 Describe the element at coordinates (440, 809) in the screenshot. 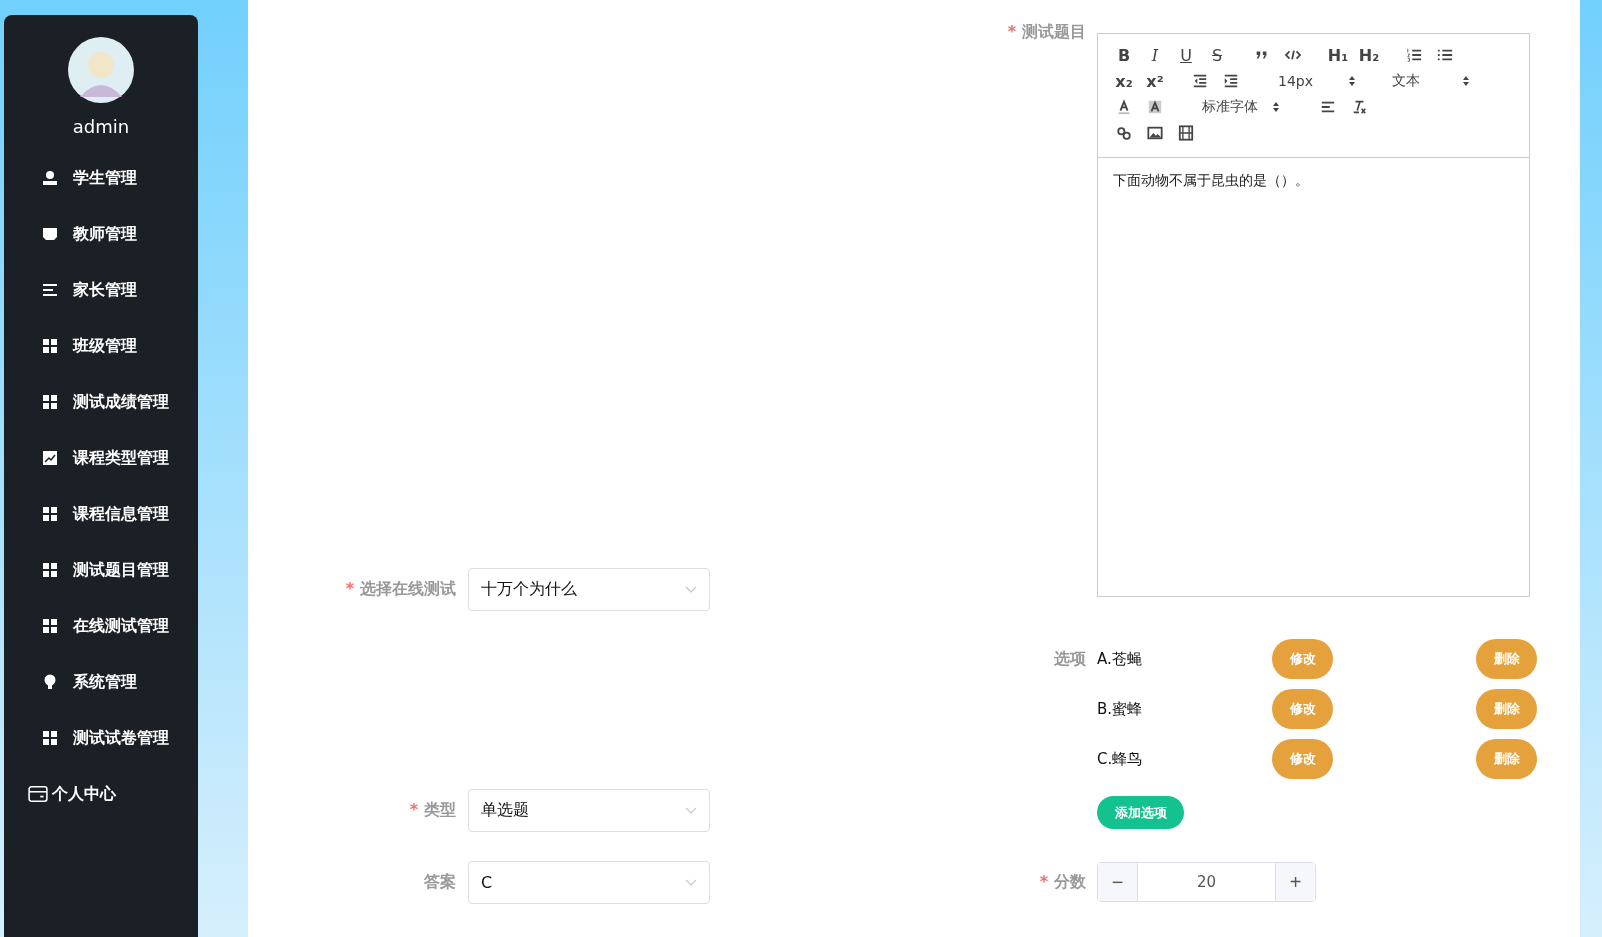

I see `field-label: 类型` at that location.